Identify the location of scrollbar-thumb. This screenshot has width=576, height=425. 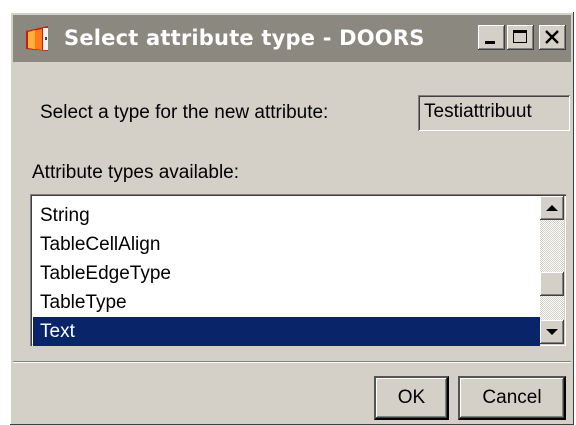
(552, 284).